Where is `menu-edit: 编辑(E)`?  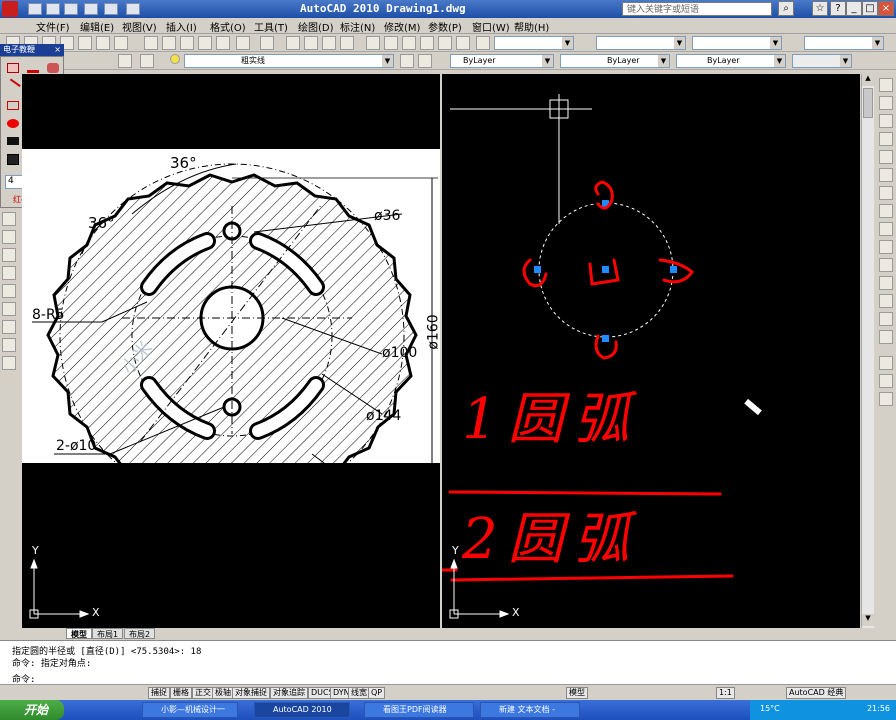 menu-edit: 编辑(E) is located at coordinates (97, 26).